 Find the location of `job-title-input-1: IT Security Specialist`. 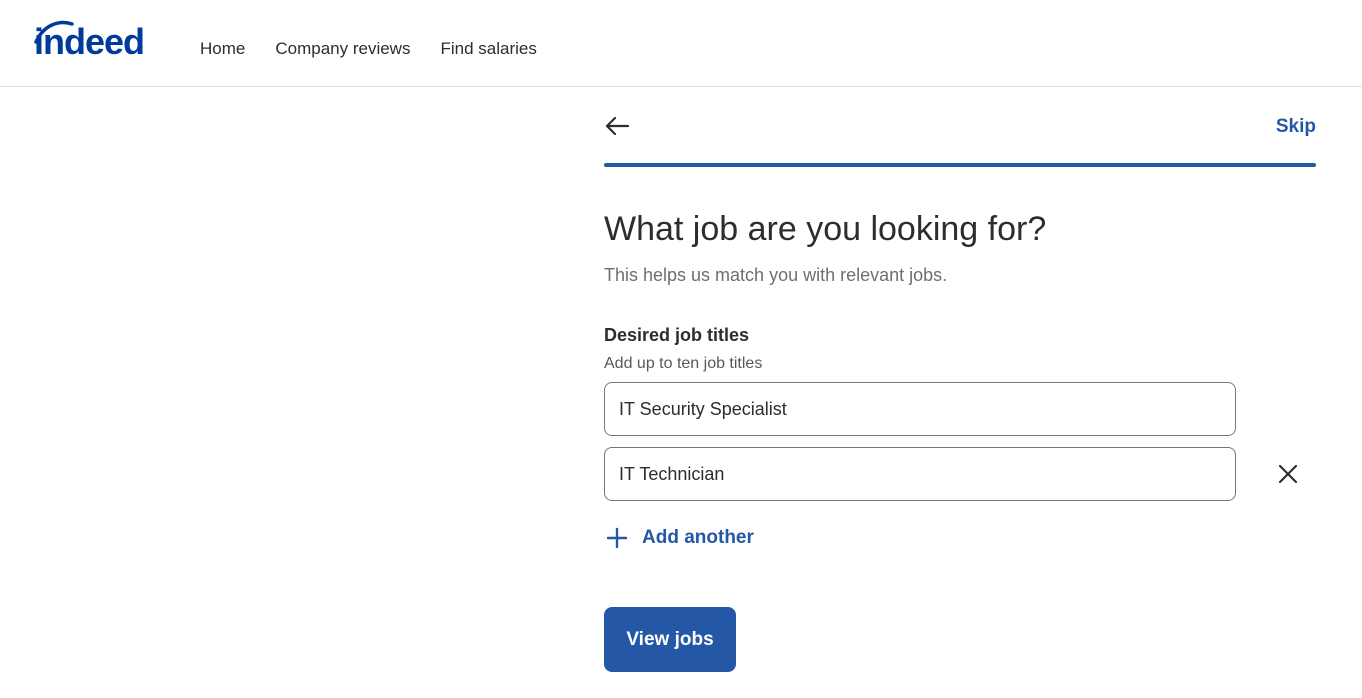

job-title-input-1: IT Security Specialist is located at coordinates (920, 409).